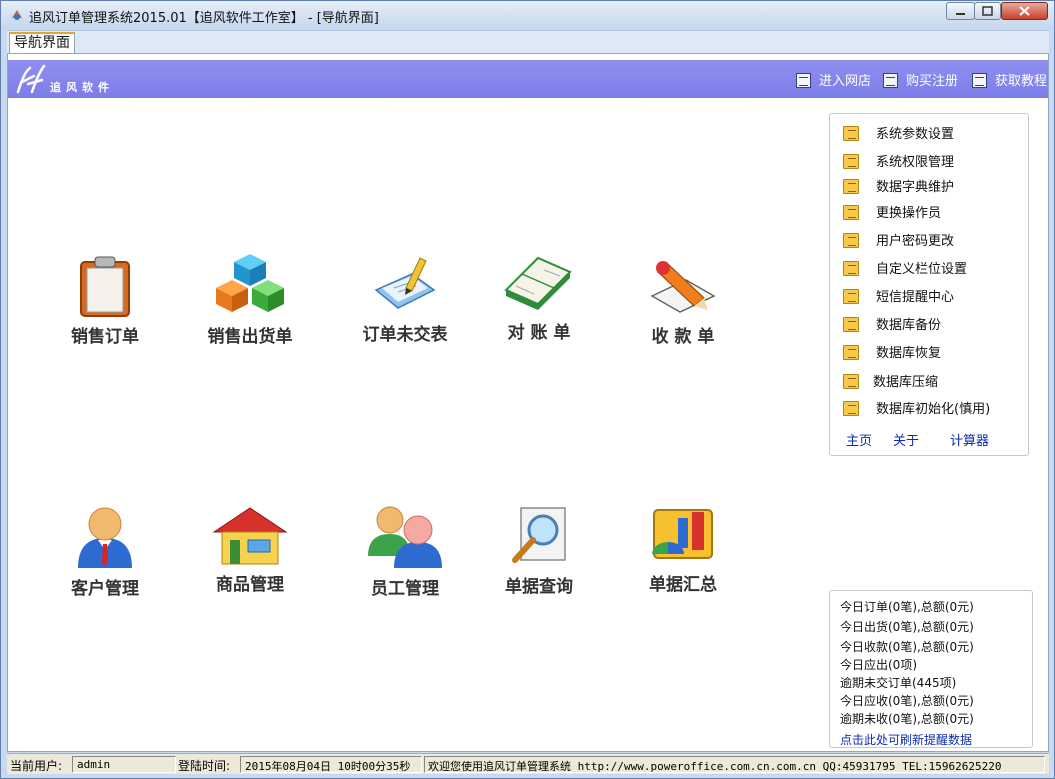 The width and height of the screenshot is (1055, 779). Describe the element at coordinates (909, 353) in the screenshot. I see `settings-item-label: 数据库恢复` at that location.